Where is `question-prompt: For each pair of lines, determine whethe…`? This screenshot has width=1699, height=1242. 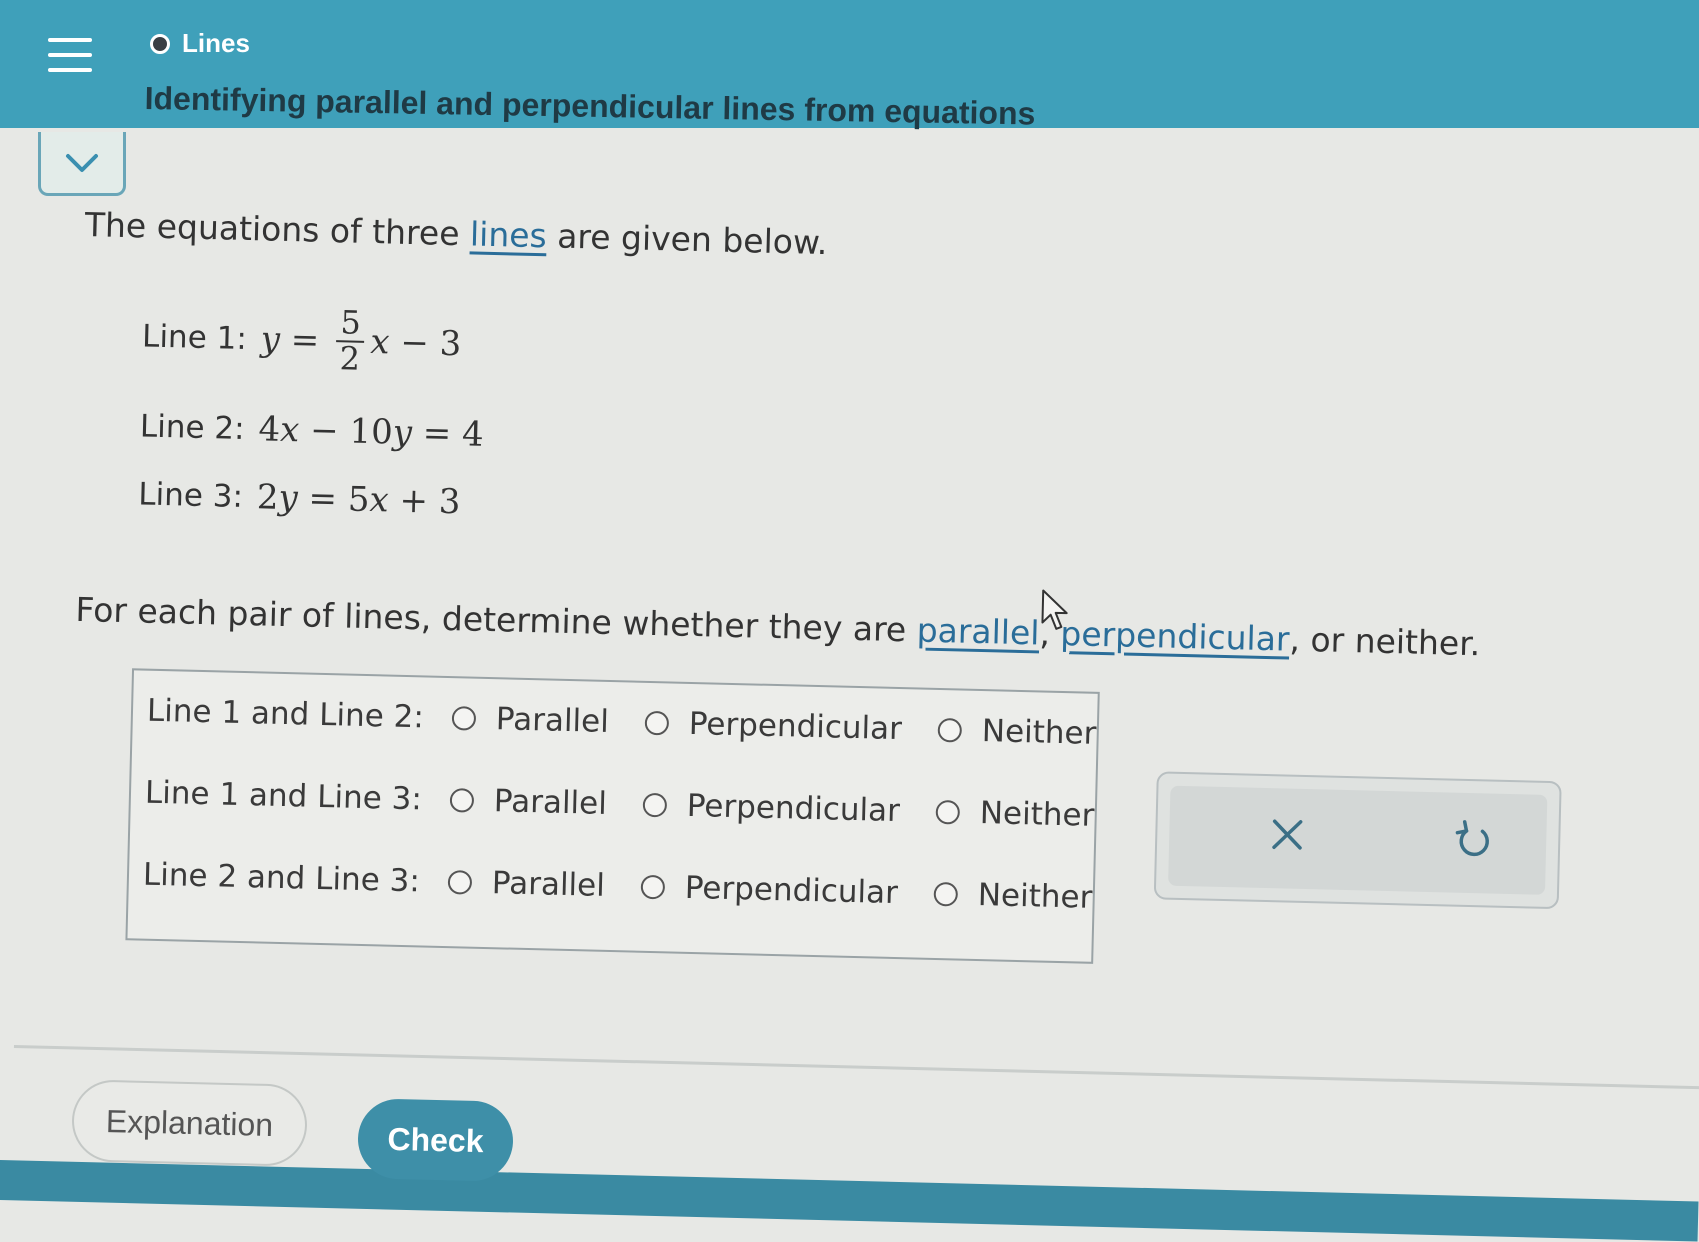 question-prompt: For each pair of lines, determine whethe… is located at coordinates (778, 626).